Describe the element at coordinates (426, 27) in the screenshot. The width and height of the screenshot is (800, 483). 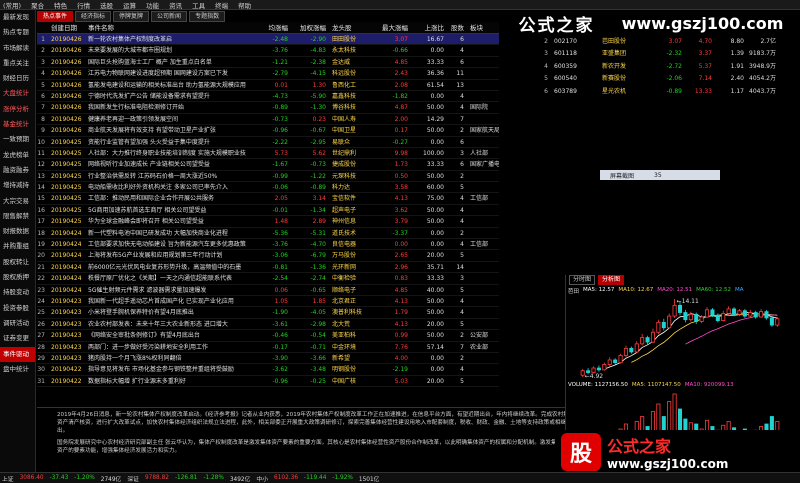
I see `col-header-ratio: 上涨比` at that location.